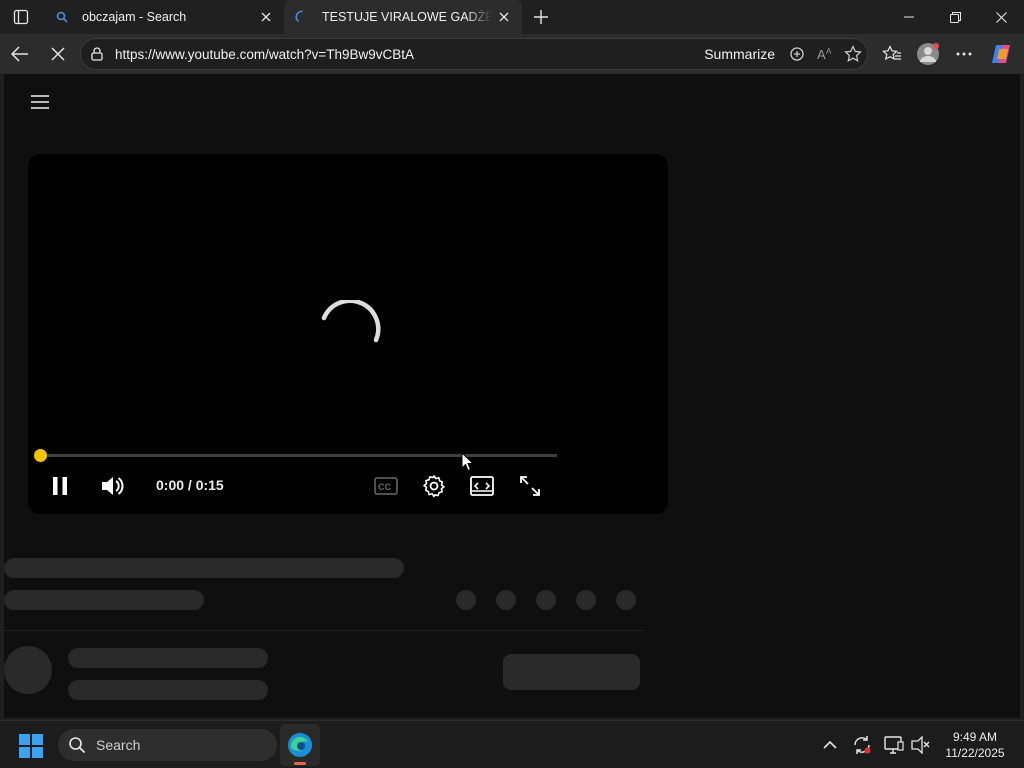 The width and height of the screenshot is (1024, 768). I want to click on loading-favicon-icon, so click(302, 17).